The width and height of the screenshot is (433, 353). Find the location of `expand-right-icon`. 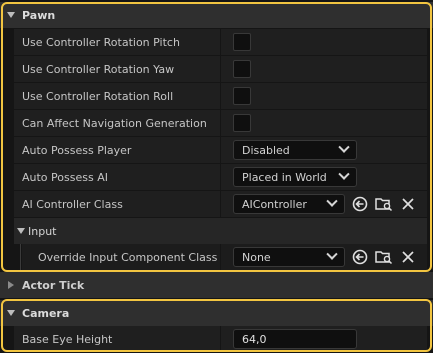

expand-right-icon is located at coordinates (11, 285).